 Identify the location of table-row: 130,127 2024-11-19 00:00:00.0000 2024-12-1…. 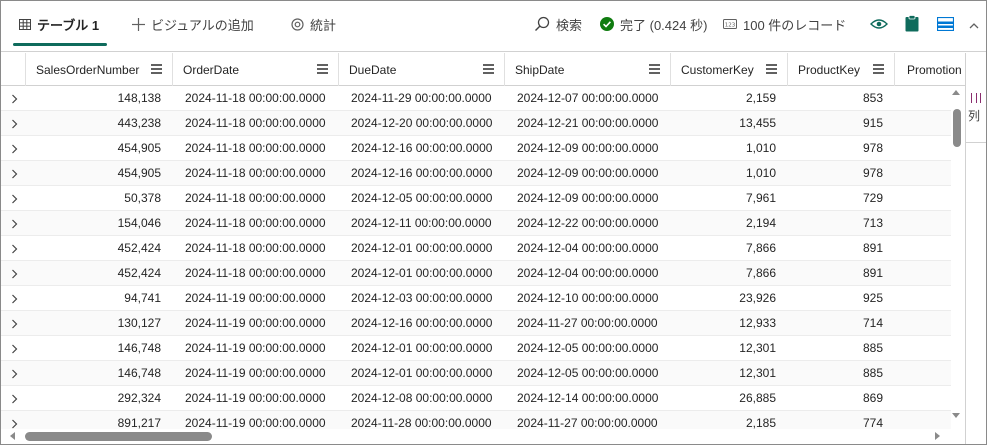
(476, 323).